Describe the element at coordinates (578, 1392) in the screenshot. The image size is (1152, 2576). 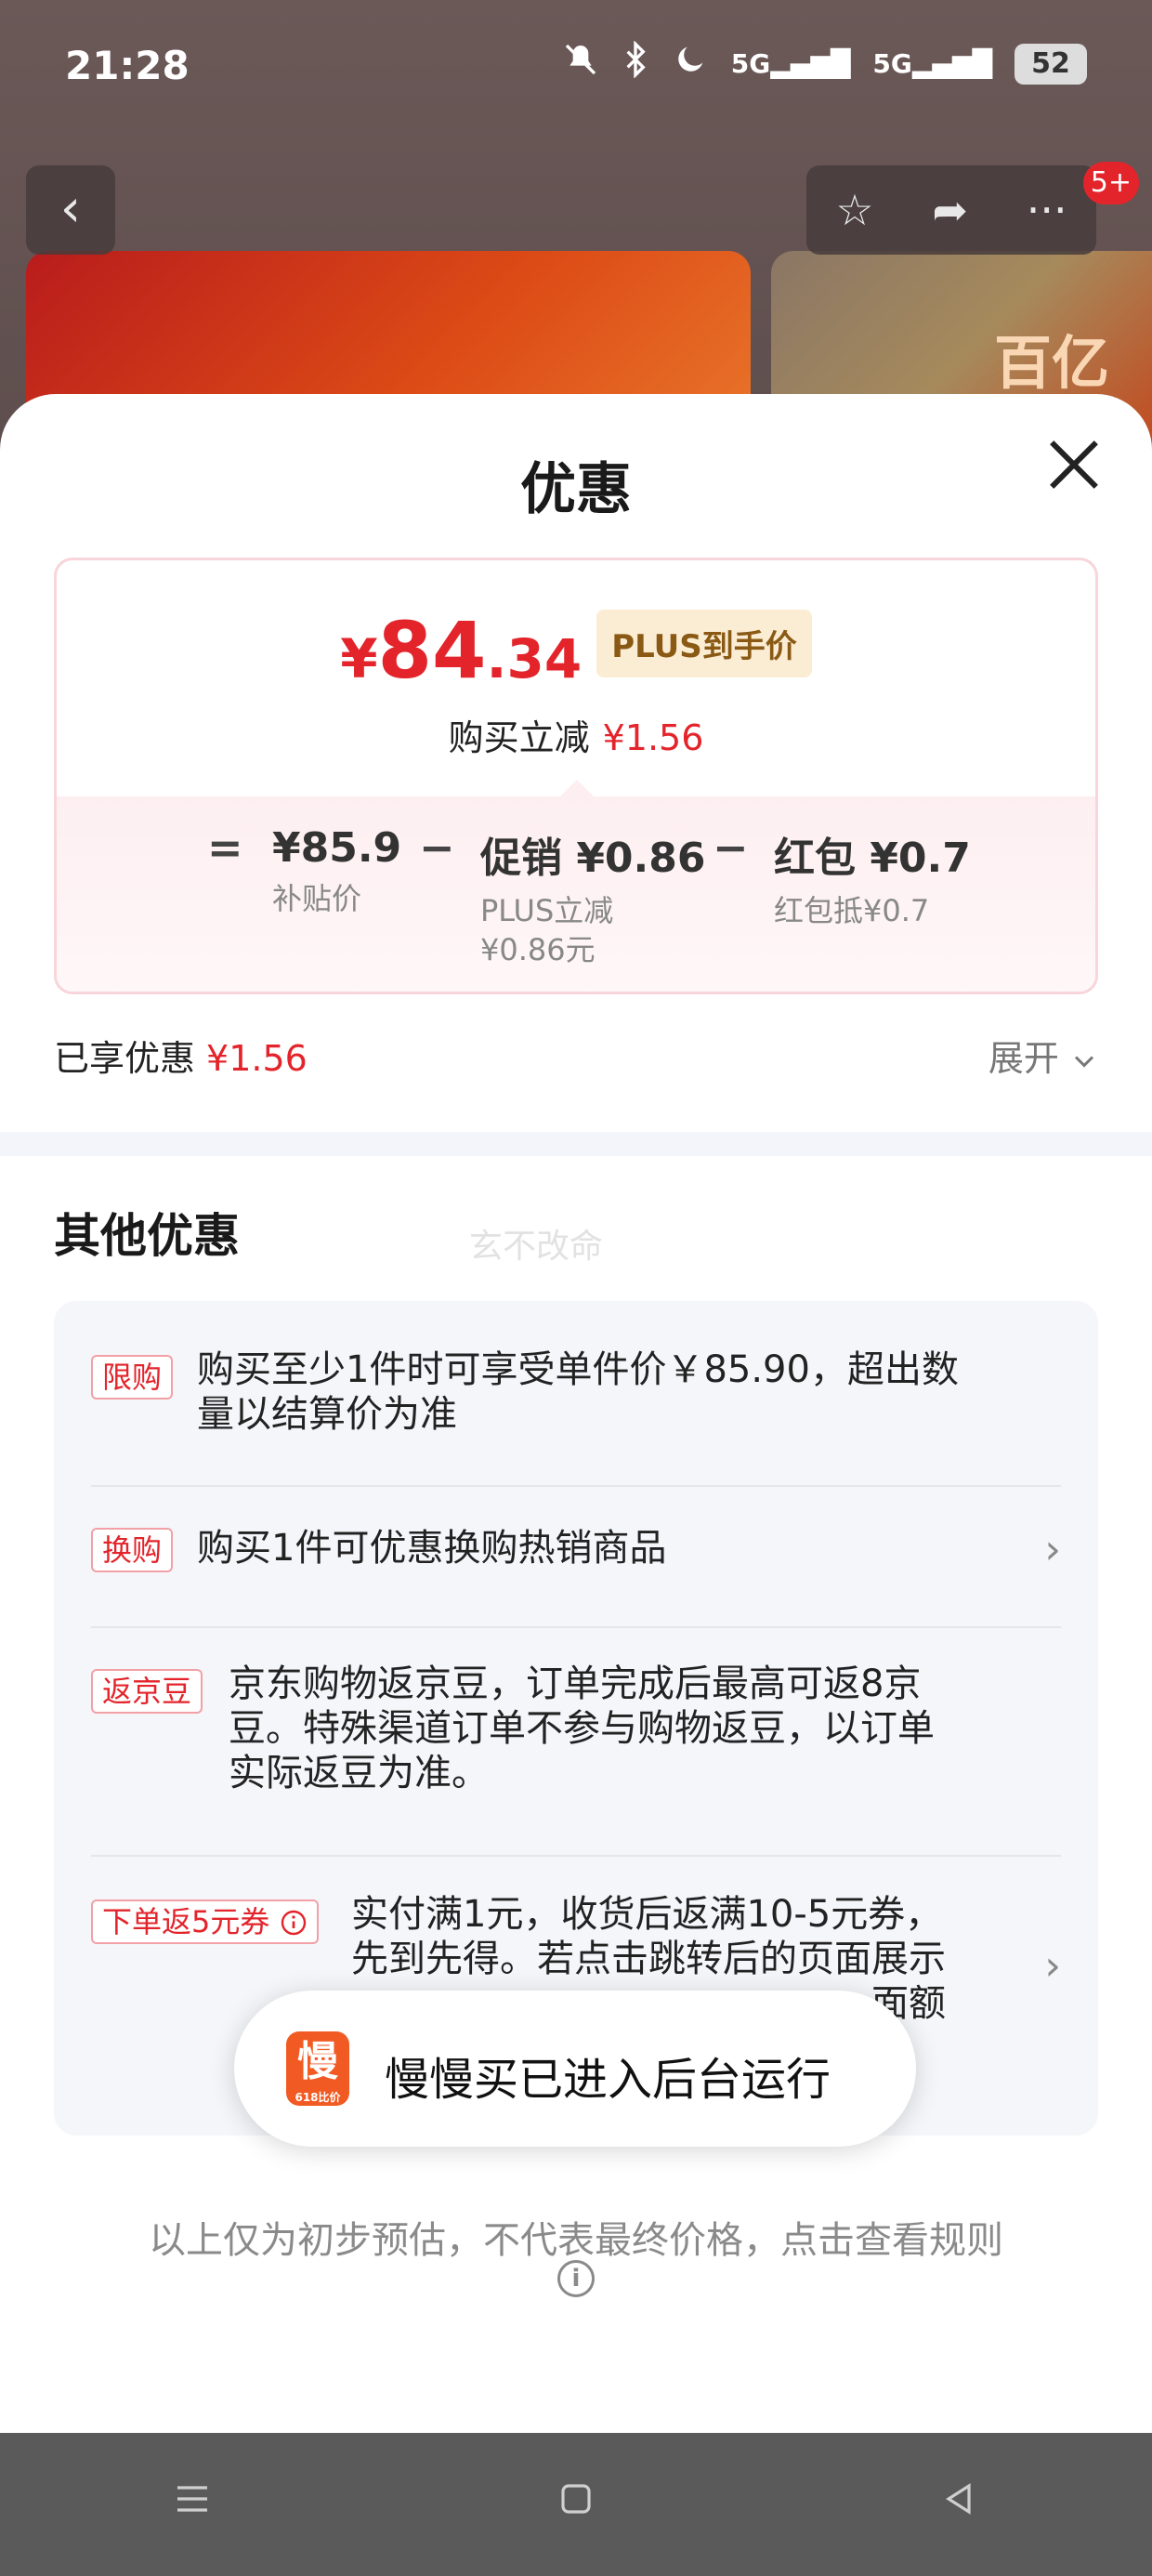
I see `offer-text: 购买至少1件时可享受单件价￥85.90，超出数 量以结算价为准` at that location.